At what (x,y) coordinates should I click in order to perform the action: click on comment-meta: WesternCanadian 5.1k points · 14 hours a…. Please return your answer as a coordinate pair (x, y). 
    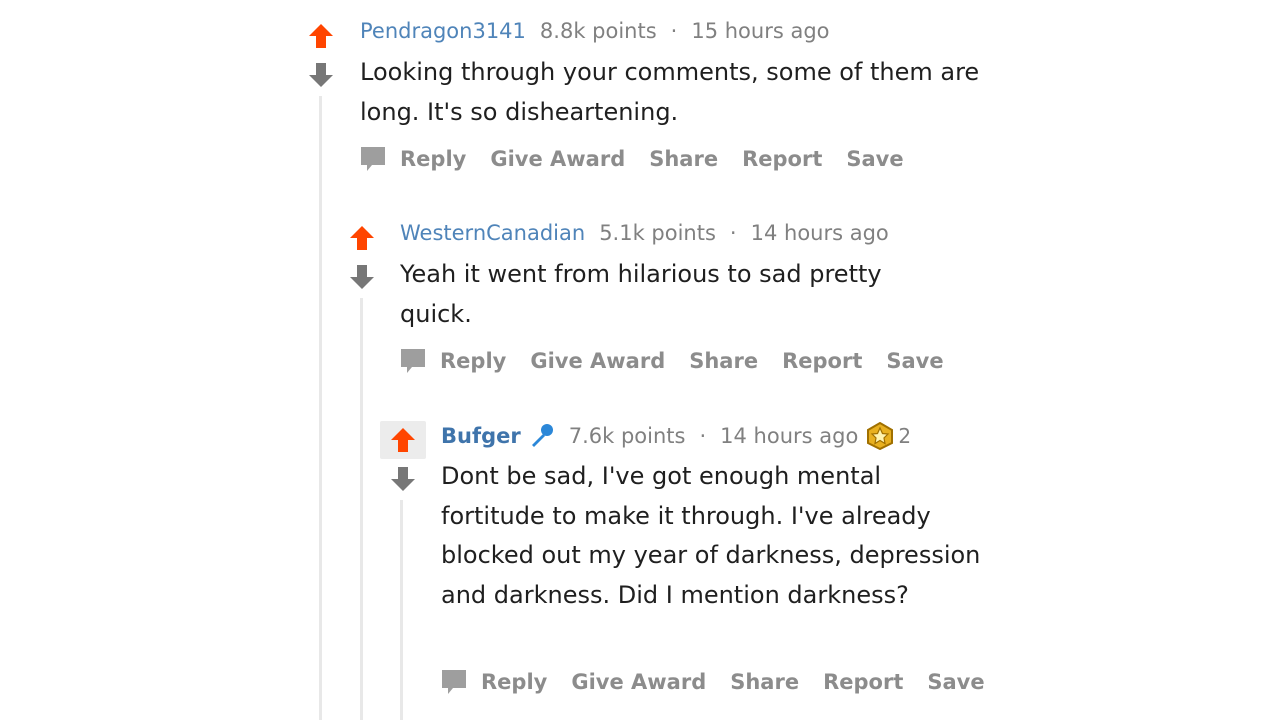
    Looking at the image, I should click on (644, 233).